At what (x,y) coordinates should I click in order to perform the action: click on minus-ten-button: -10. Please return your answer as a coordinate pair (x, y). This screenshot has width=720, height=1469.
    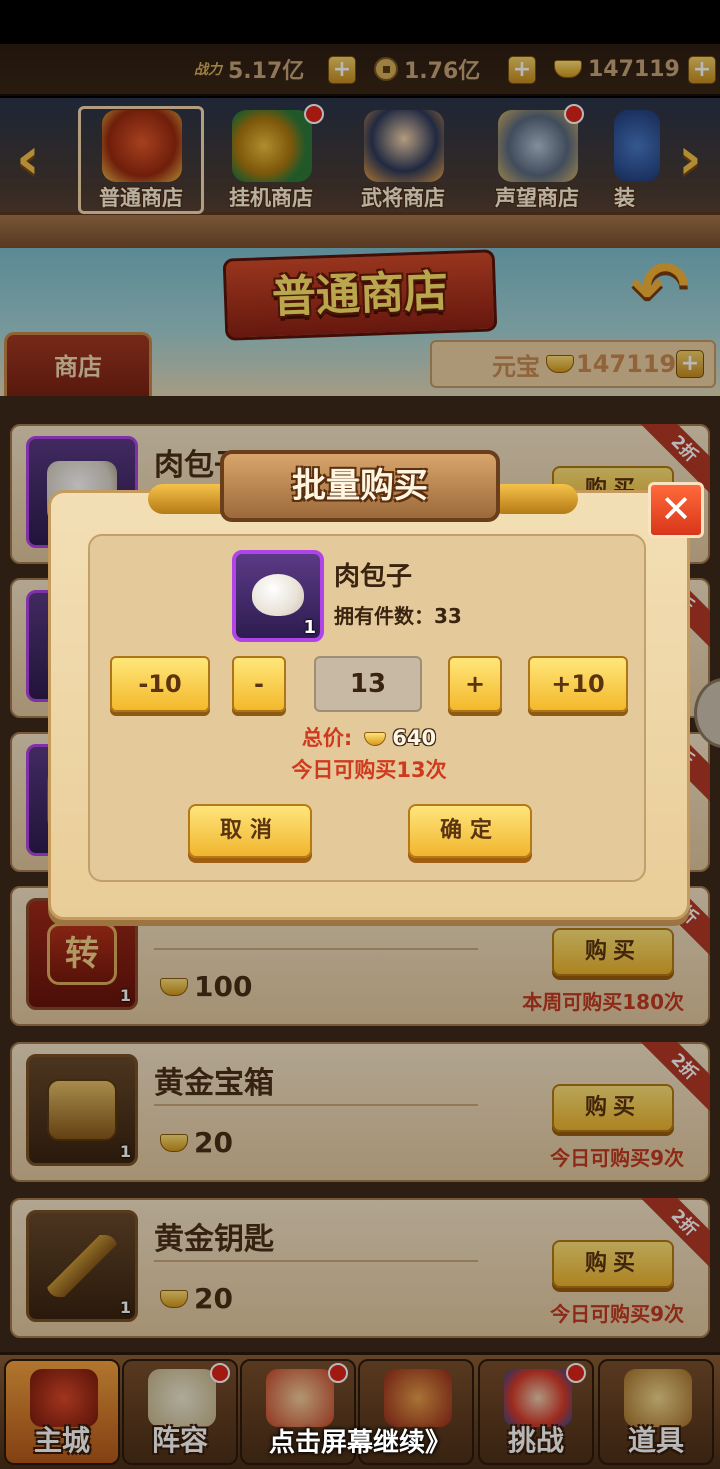
    Looking at the image, I should click on (160, 684).